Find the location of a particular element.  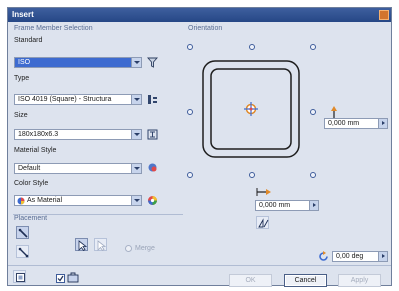

select-second-button is located at coordinates (100, 244).